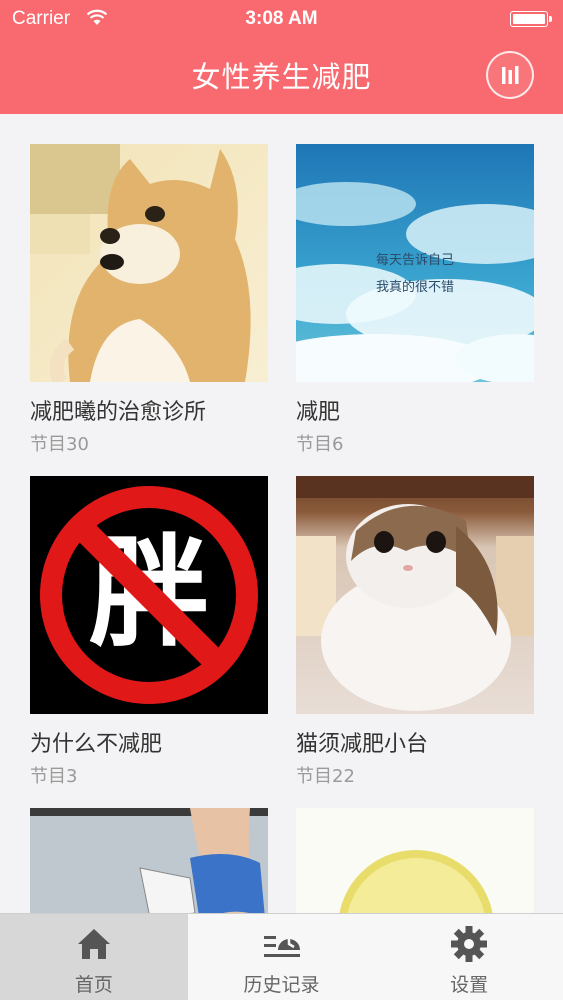 The width and height of the screenshot is (563, 1000). Describe the element at coordinates (59, 444) in the screenshot. I see `program-count: 节目30` at that location.